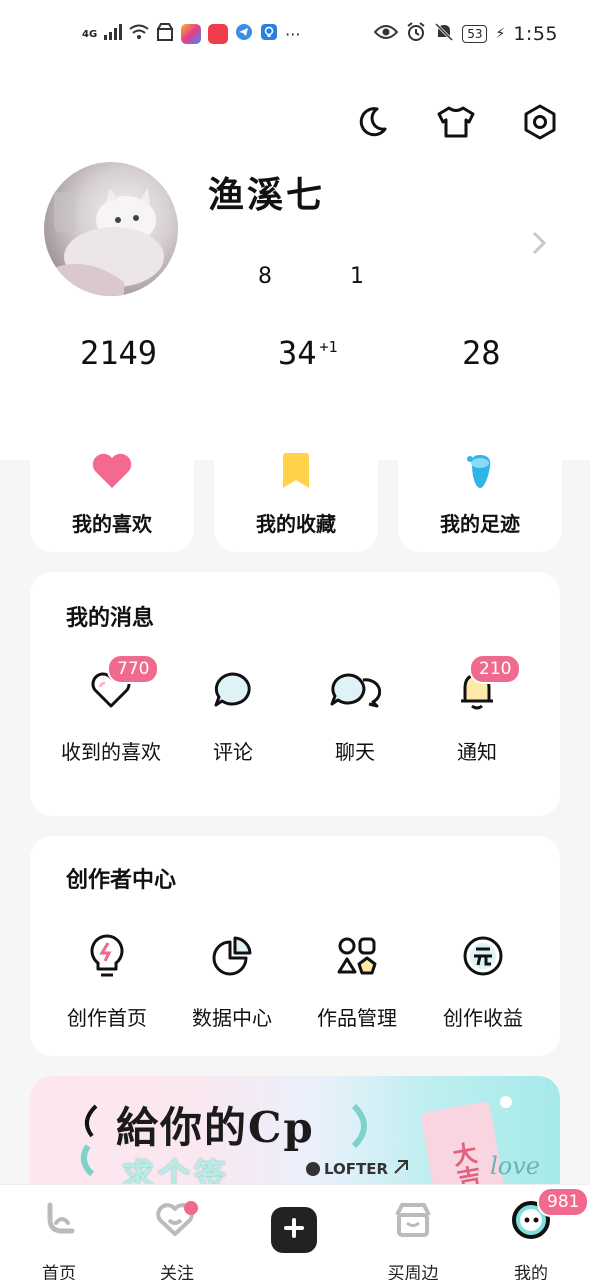  I want to click on stat-1-value: 2149, so click(119, 353).